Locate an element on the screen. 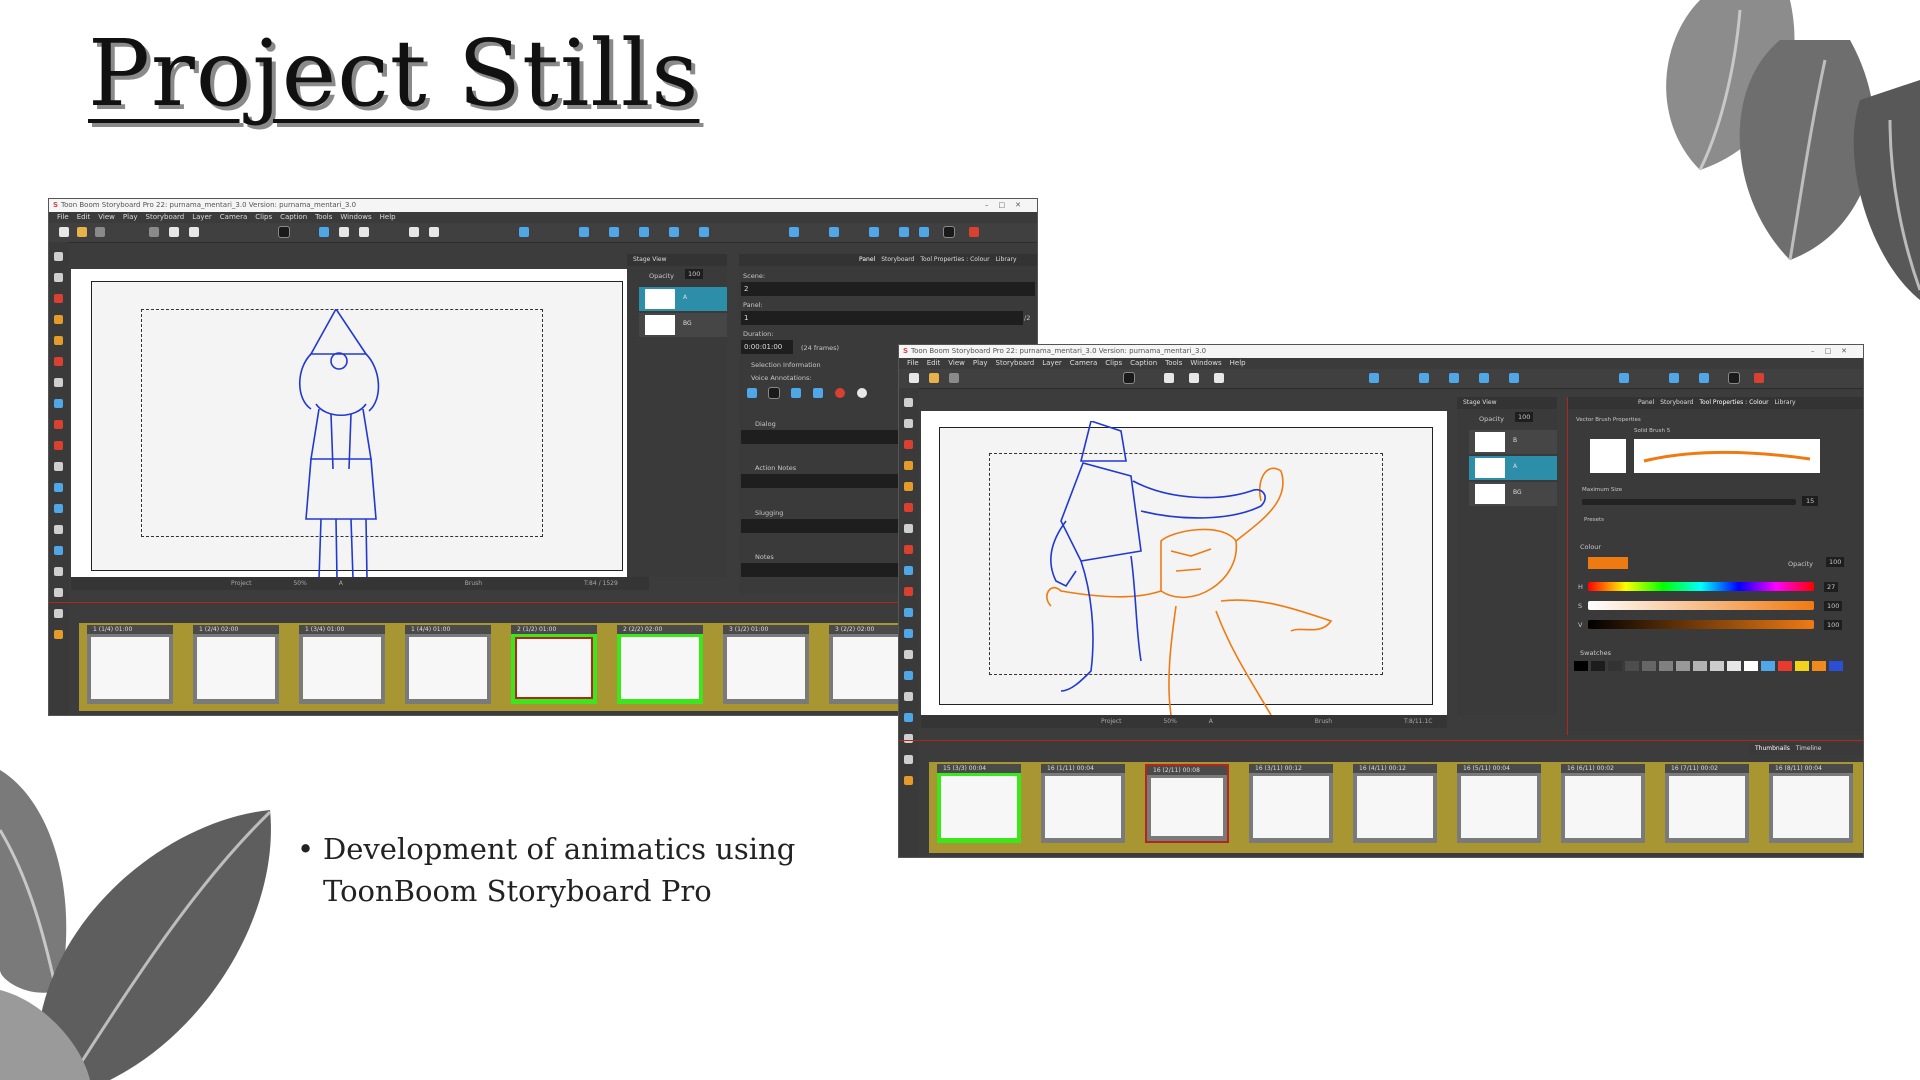 Image resolution: width=1920 pixels, height=1080 pixels. cut-icon is located at coordinates (154, 232).